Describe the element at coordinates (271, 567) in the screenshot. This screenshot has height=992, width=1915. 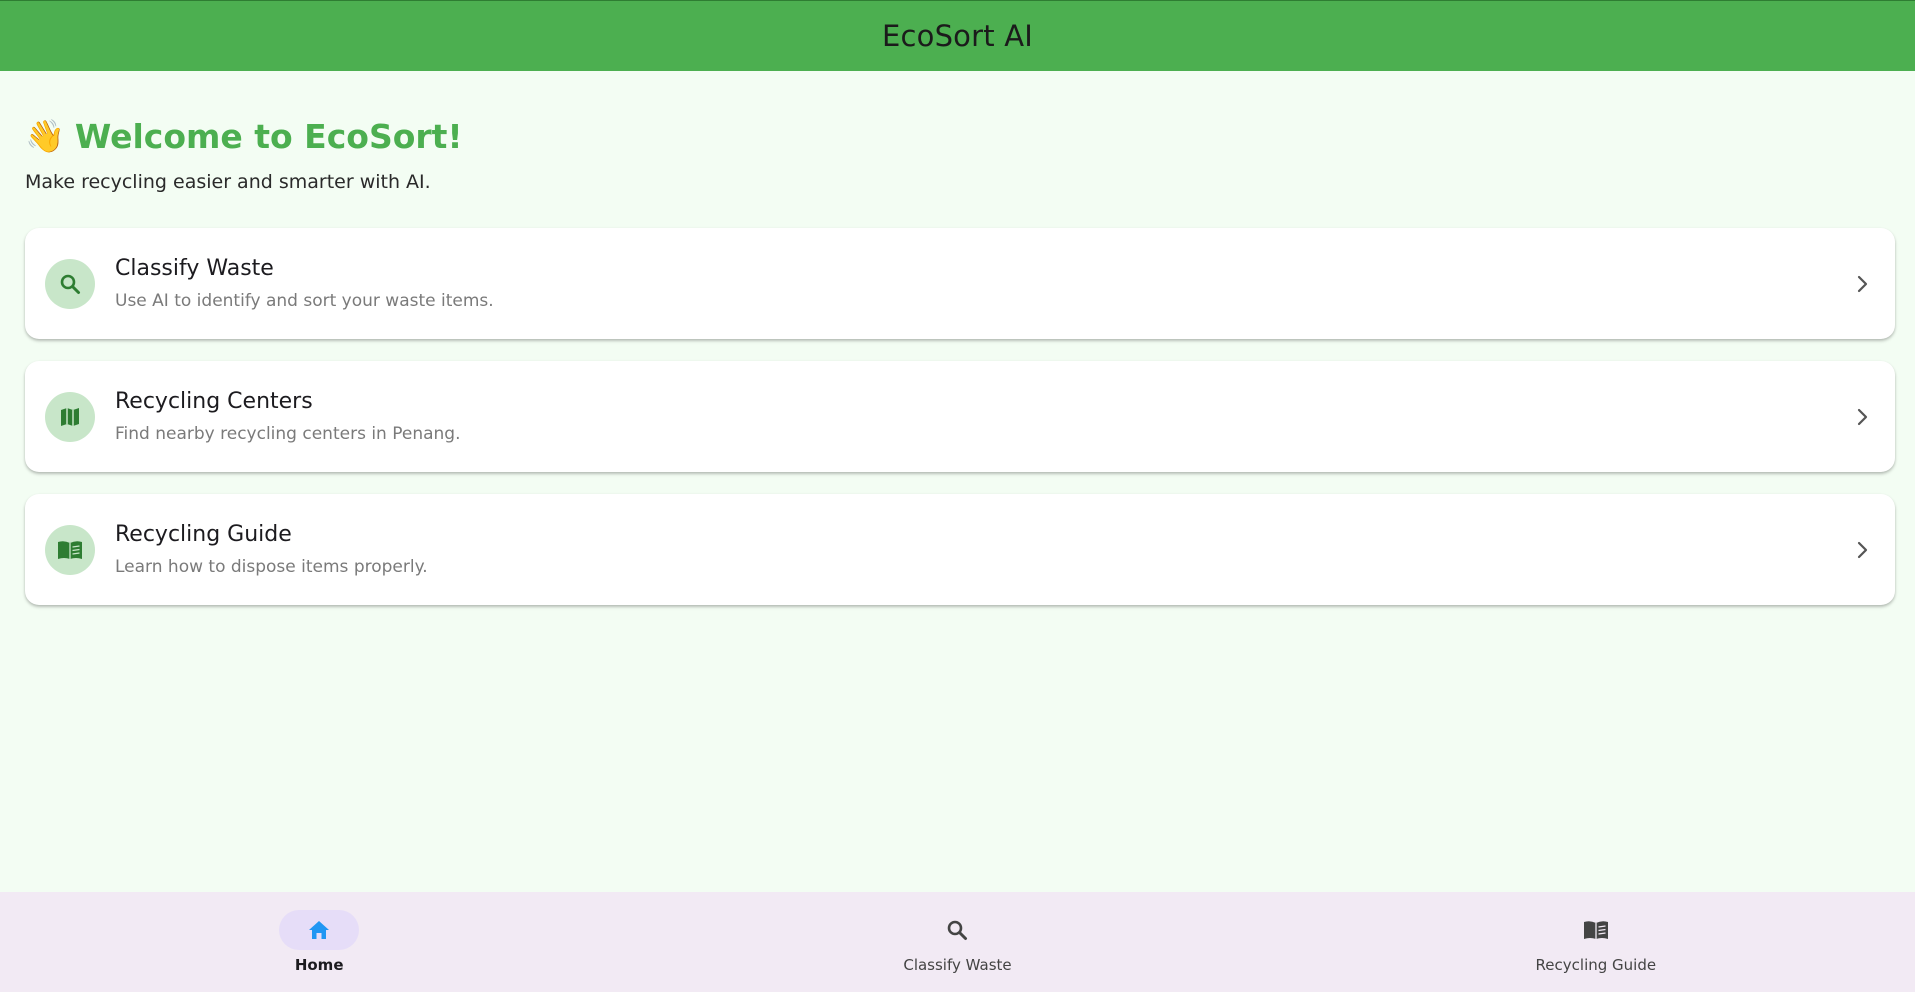
I see `card-subtitle: Learn how to dispose items properly.` at that location.